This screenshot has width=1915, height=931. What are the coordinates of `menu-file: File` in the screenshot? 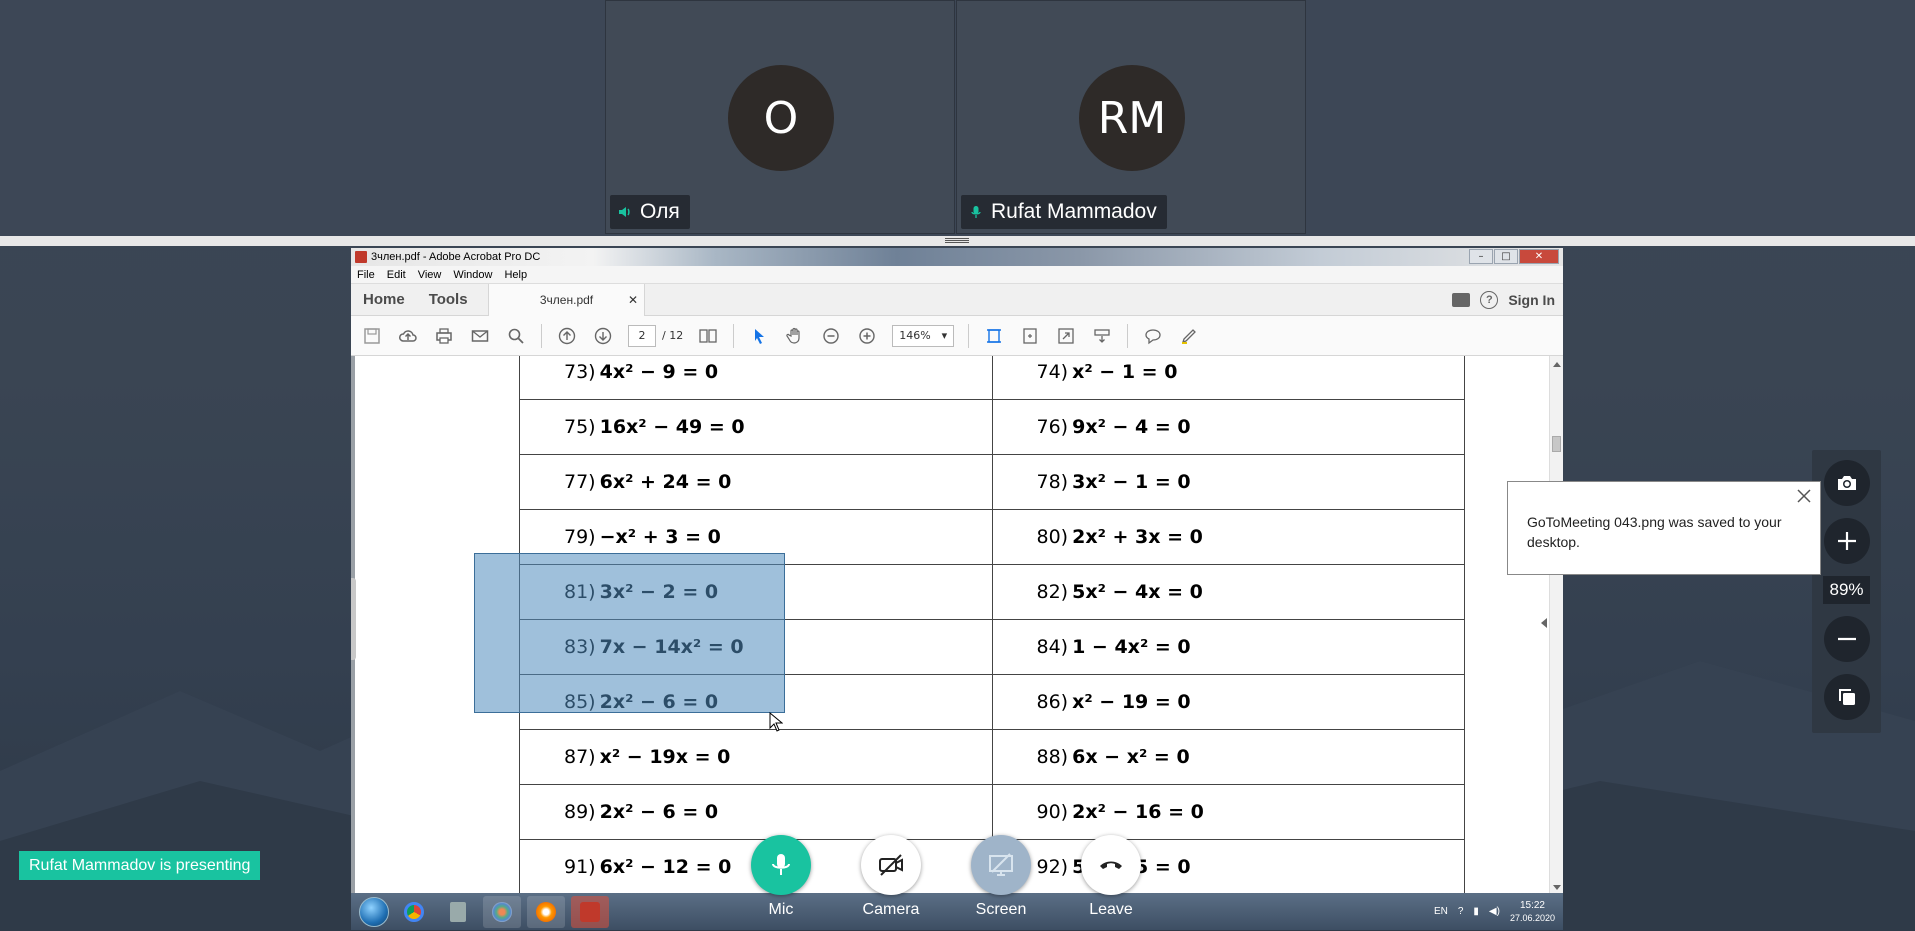 It's located at (366, 275).